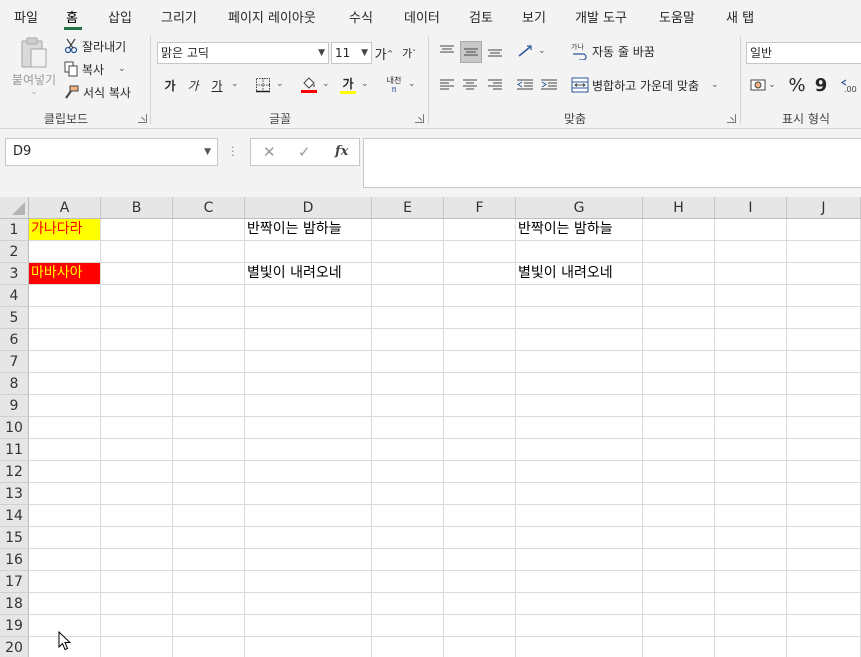 The image size is (861, 657). What do you see at coordinates (679, 384) in the screenshot?
I see `cell-h8` at bounding box center [679, 384].